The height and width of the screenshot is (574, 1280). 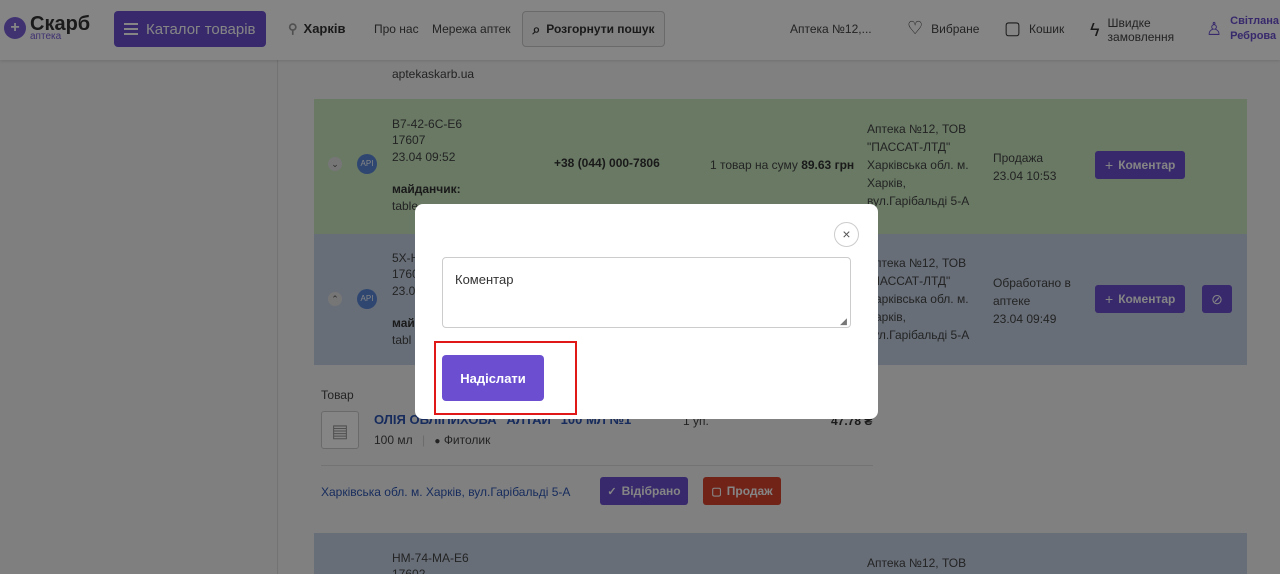 I want to click on comment-modal: × Коментар ◢ Надіслати, so click(x=646, y=311).